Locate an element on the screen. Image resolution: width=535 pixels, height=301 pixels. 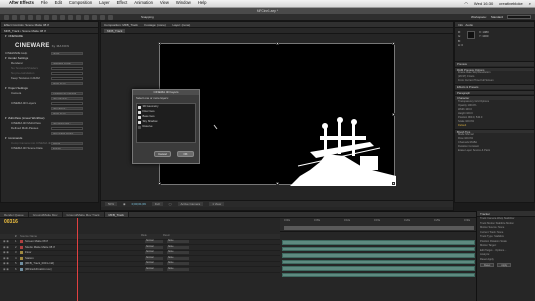
footage-tab: Footage: (none) is located at coordinates (154, 25).